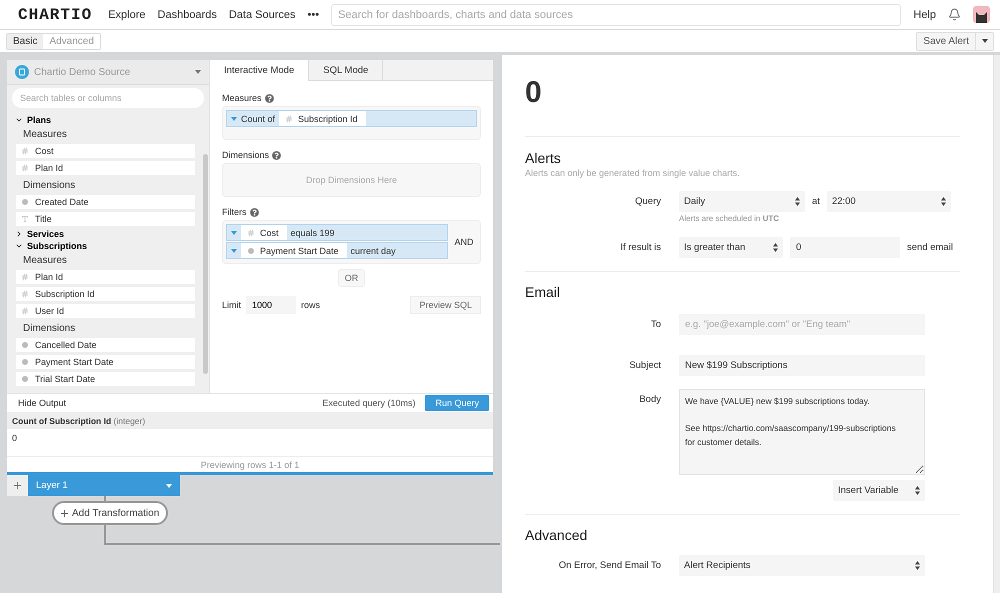 The image size is (1000, 593). What do you see at coordinates (888, 201) in the screenshot?
I see `time-select: 22:00` at bounding box center [888, 201].